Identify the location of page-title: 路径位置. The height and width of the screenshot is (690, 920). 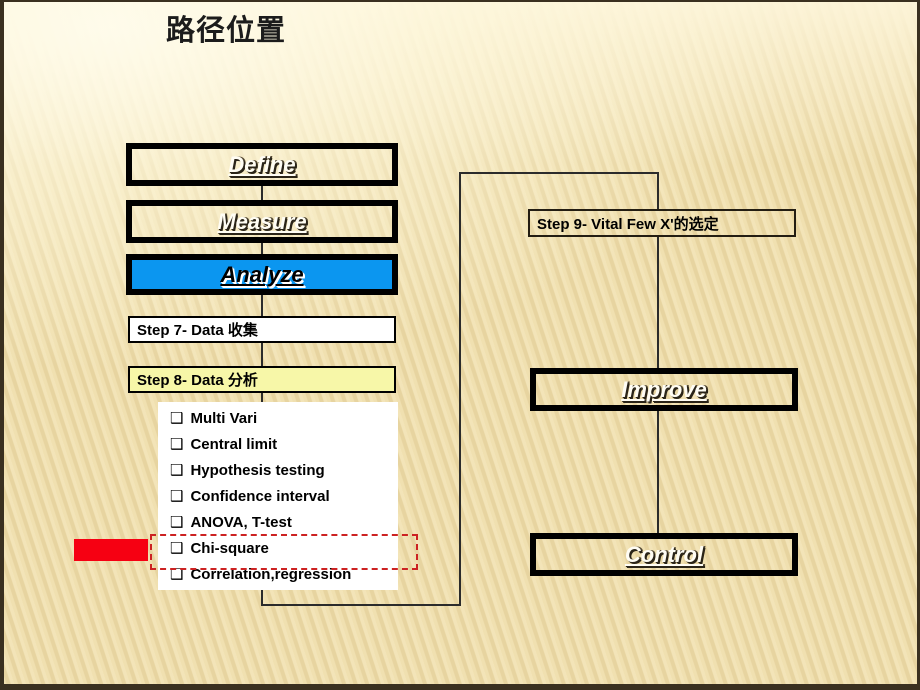
(226, 30).